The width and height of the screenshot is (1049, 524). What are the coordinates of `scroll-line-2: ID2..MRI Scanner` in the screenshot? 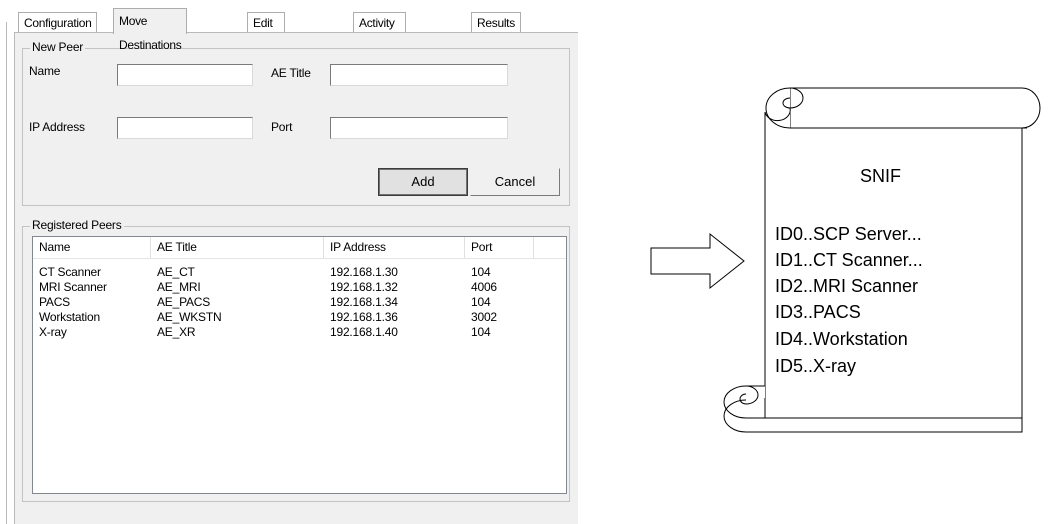 It's located at (847, 286).